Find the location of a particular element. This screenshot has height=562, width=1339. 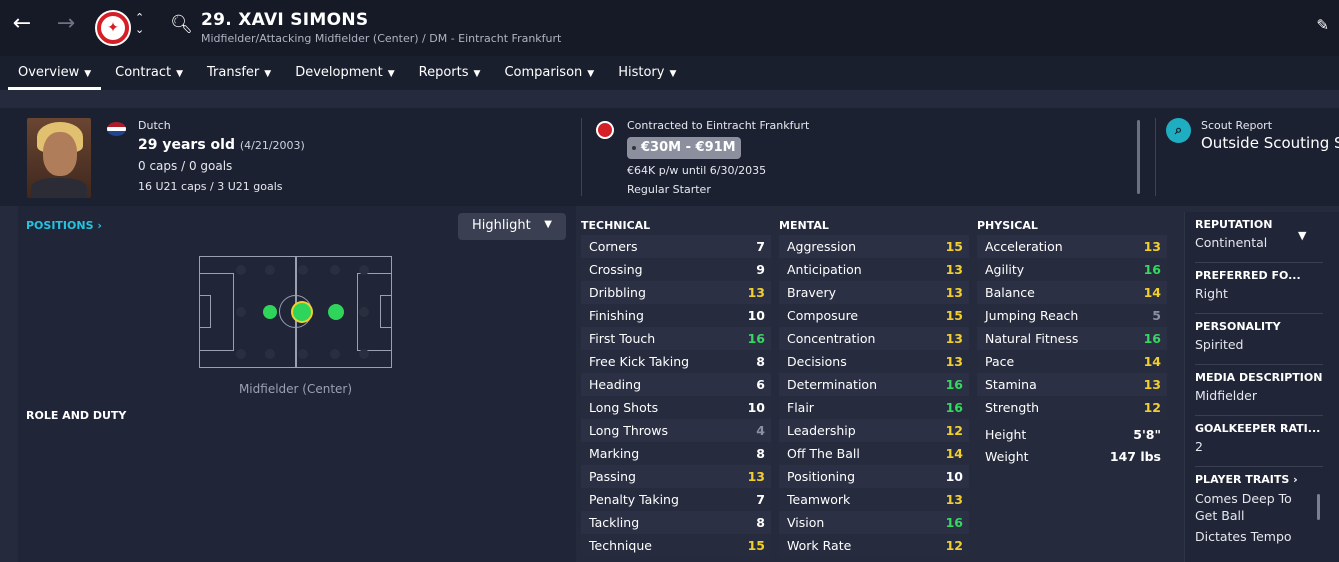

attribute-row: Jumping Reach 5 is located at coordinates (1072, 315).